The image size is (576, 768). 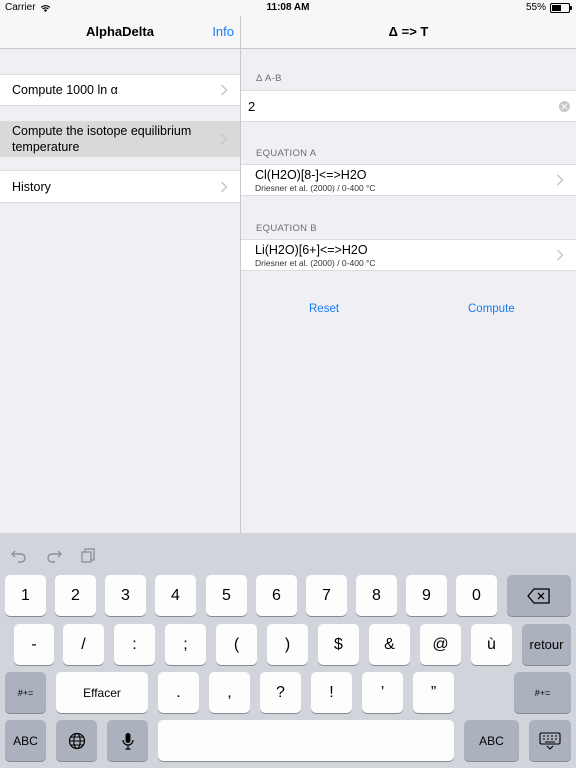 What do you see at coordinates (269, 78) in the screenshot?
I see `delta-section-header: Δ A-B` at bounding box center [269, 78].